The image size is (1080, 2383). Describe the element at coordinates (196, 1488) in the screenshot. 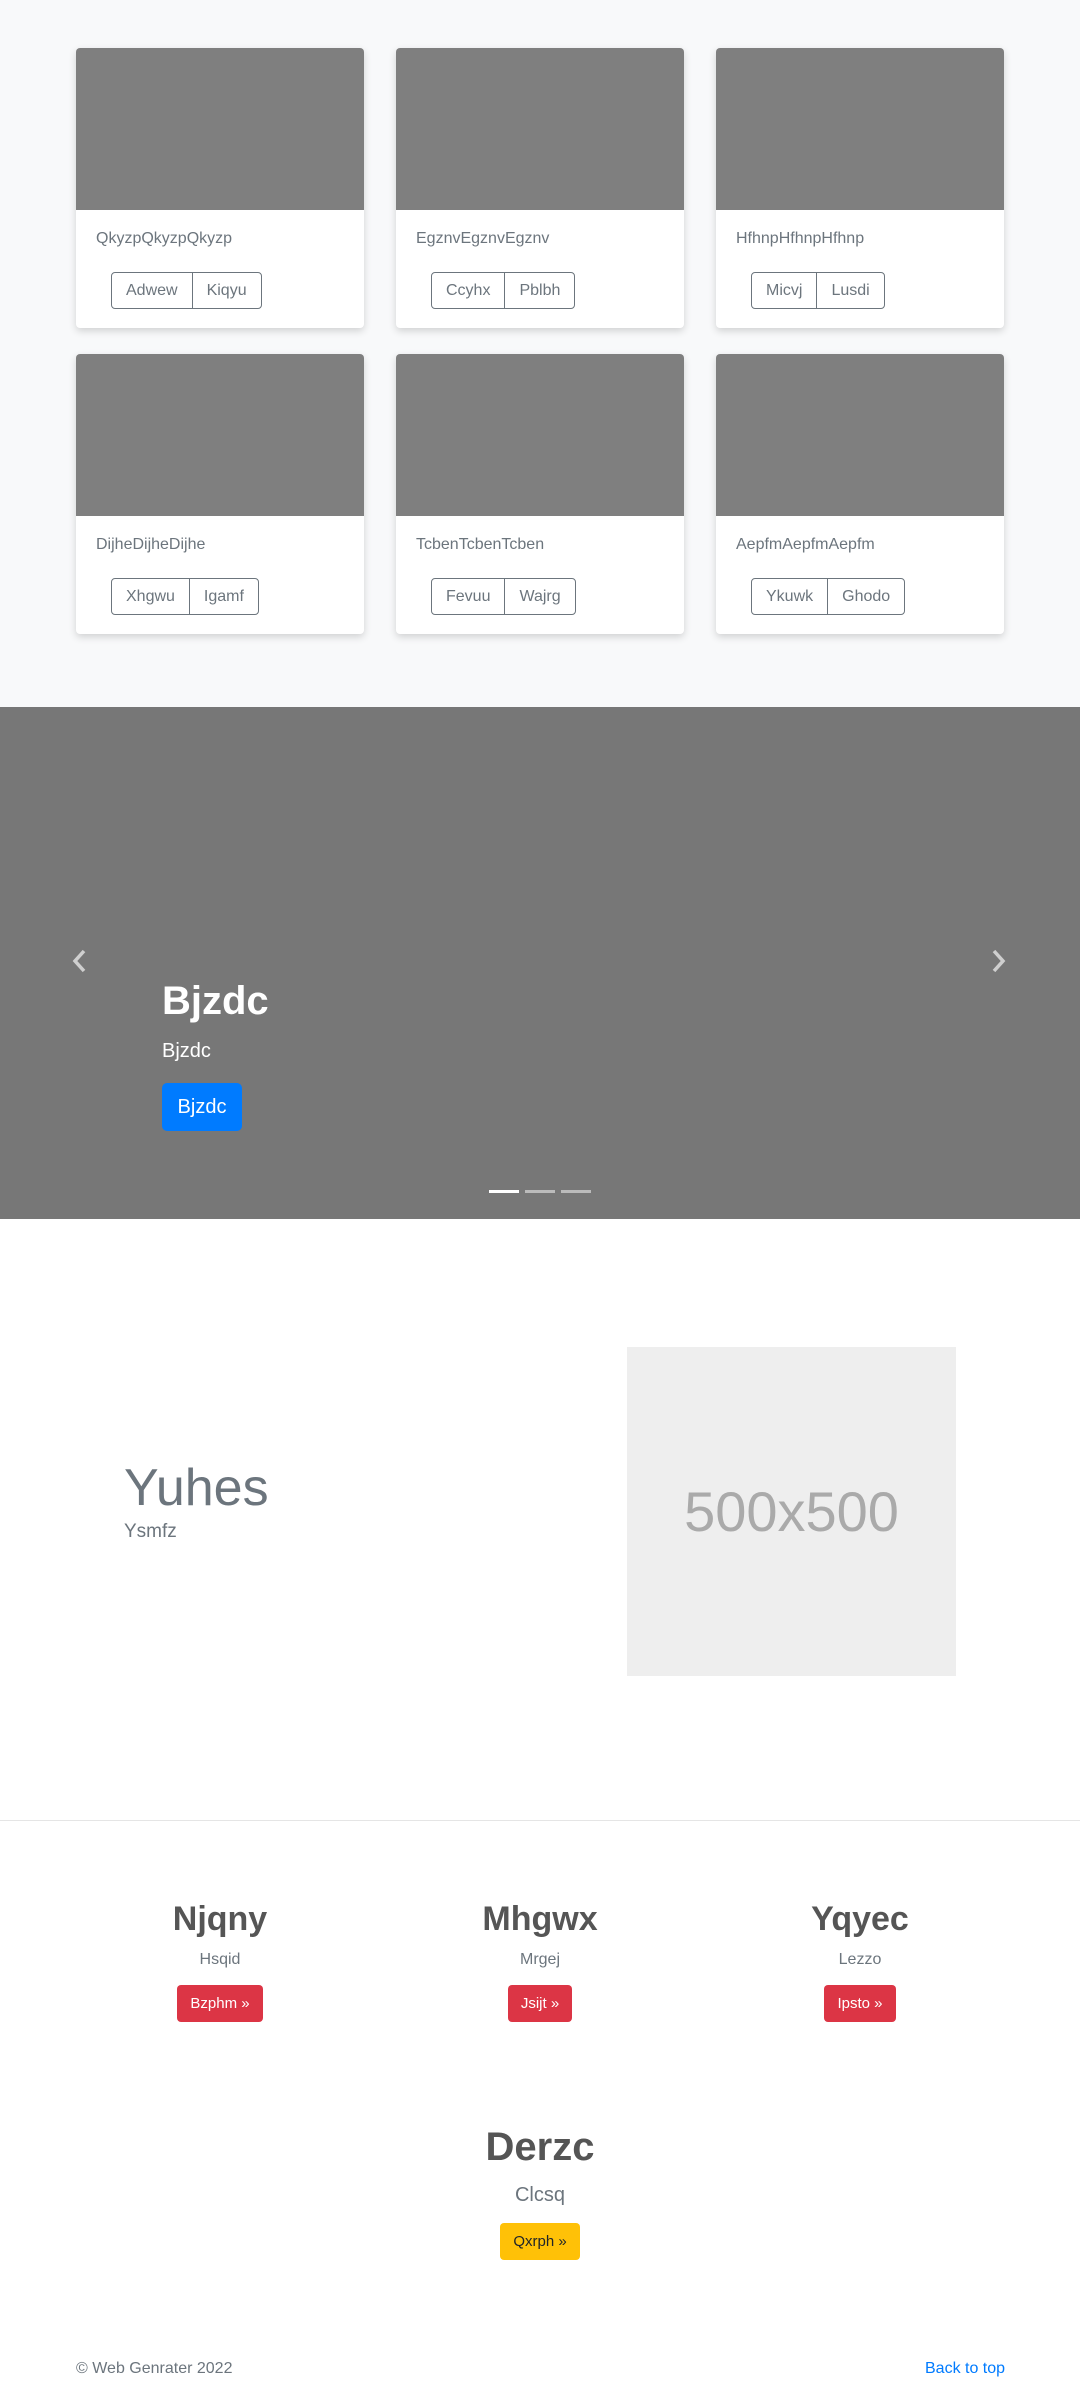

I see `featurette-heading: Yuhes` at that location.